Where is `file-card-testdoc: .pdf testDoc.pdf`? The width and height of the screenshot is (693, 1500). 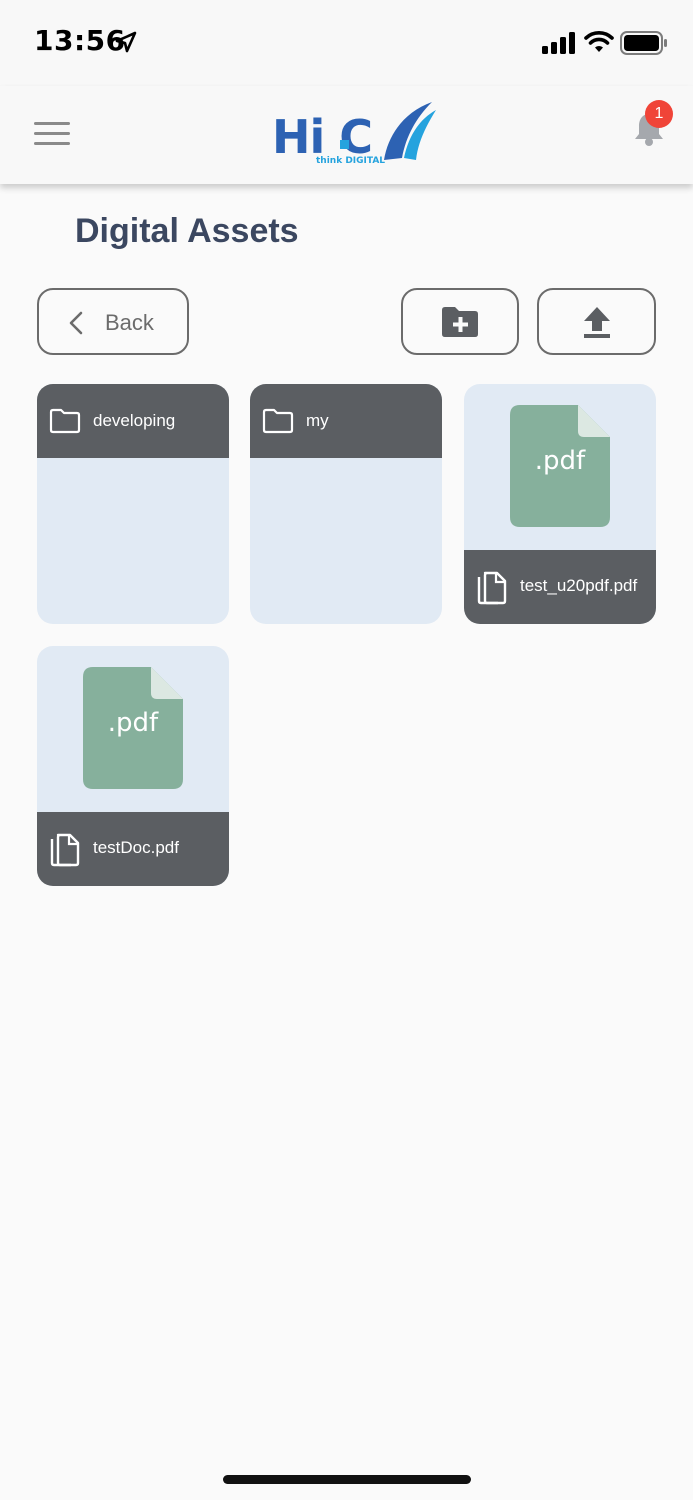 file-card-testdoc: .pdf testDoc.pdf is located at coordinates (133, 766).